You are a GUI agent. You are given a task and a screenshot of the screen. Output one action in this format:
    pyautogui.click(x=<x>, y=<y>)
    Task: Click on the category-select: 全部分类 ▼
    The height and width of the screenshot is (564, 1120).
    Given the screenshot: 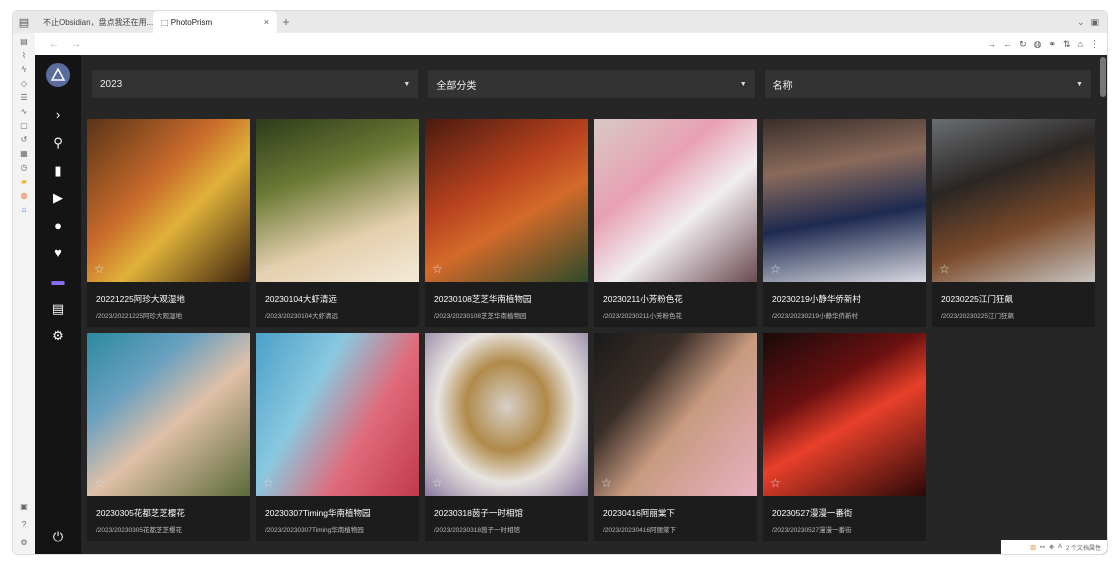 What is the action you would take?
    pyautogui.click(x=591, y=84)
    